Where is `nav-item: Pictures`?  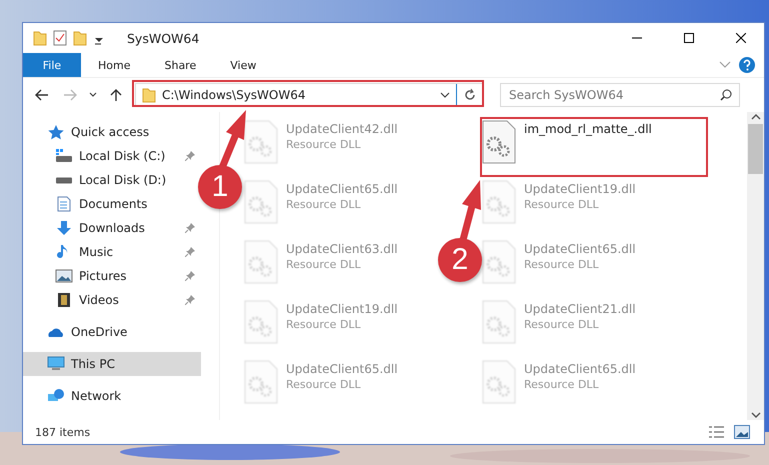
nav-item: Pictures is located at coordinates (112, 276).